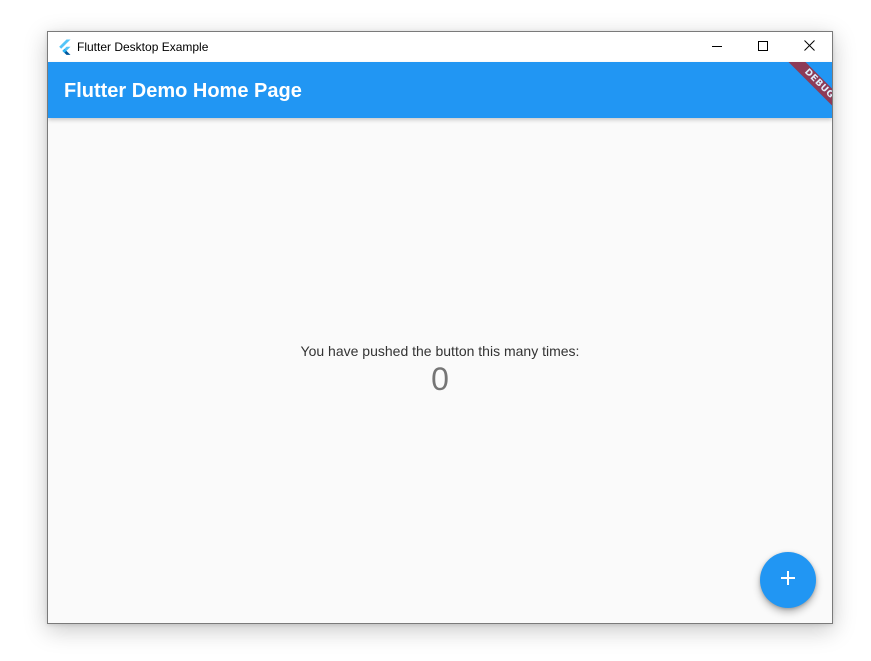 The height and width of the screenshot is (661, 871). What do you see at coordinates (143, 47) in the screenshot?
I see `window-title: Flutter Desktop Example` at bounding box center [143, 47].